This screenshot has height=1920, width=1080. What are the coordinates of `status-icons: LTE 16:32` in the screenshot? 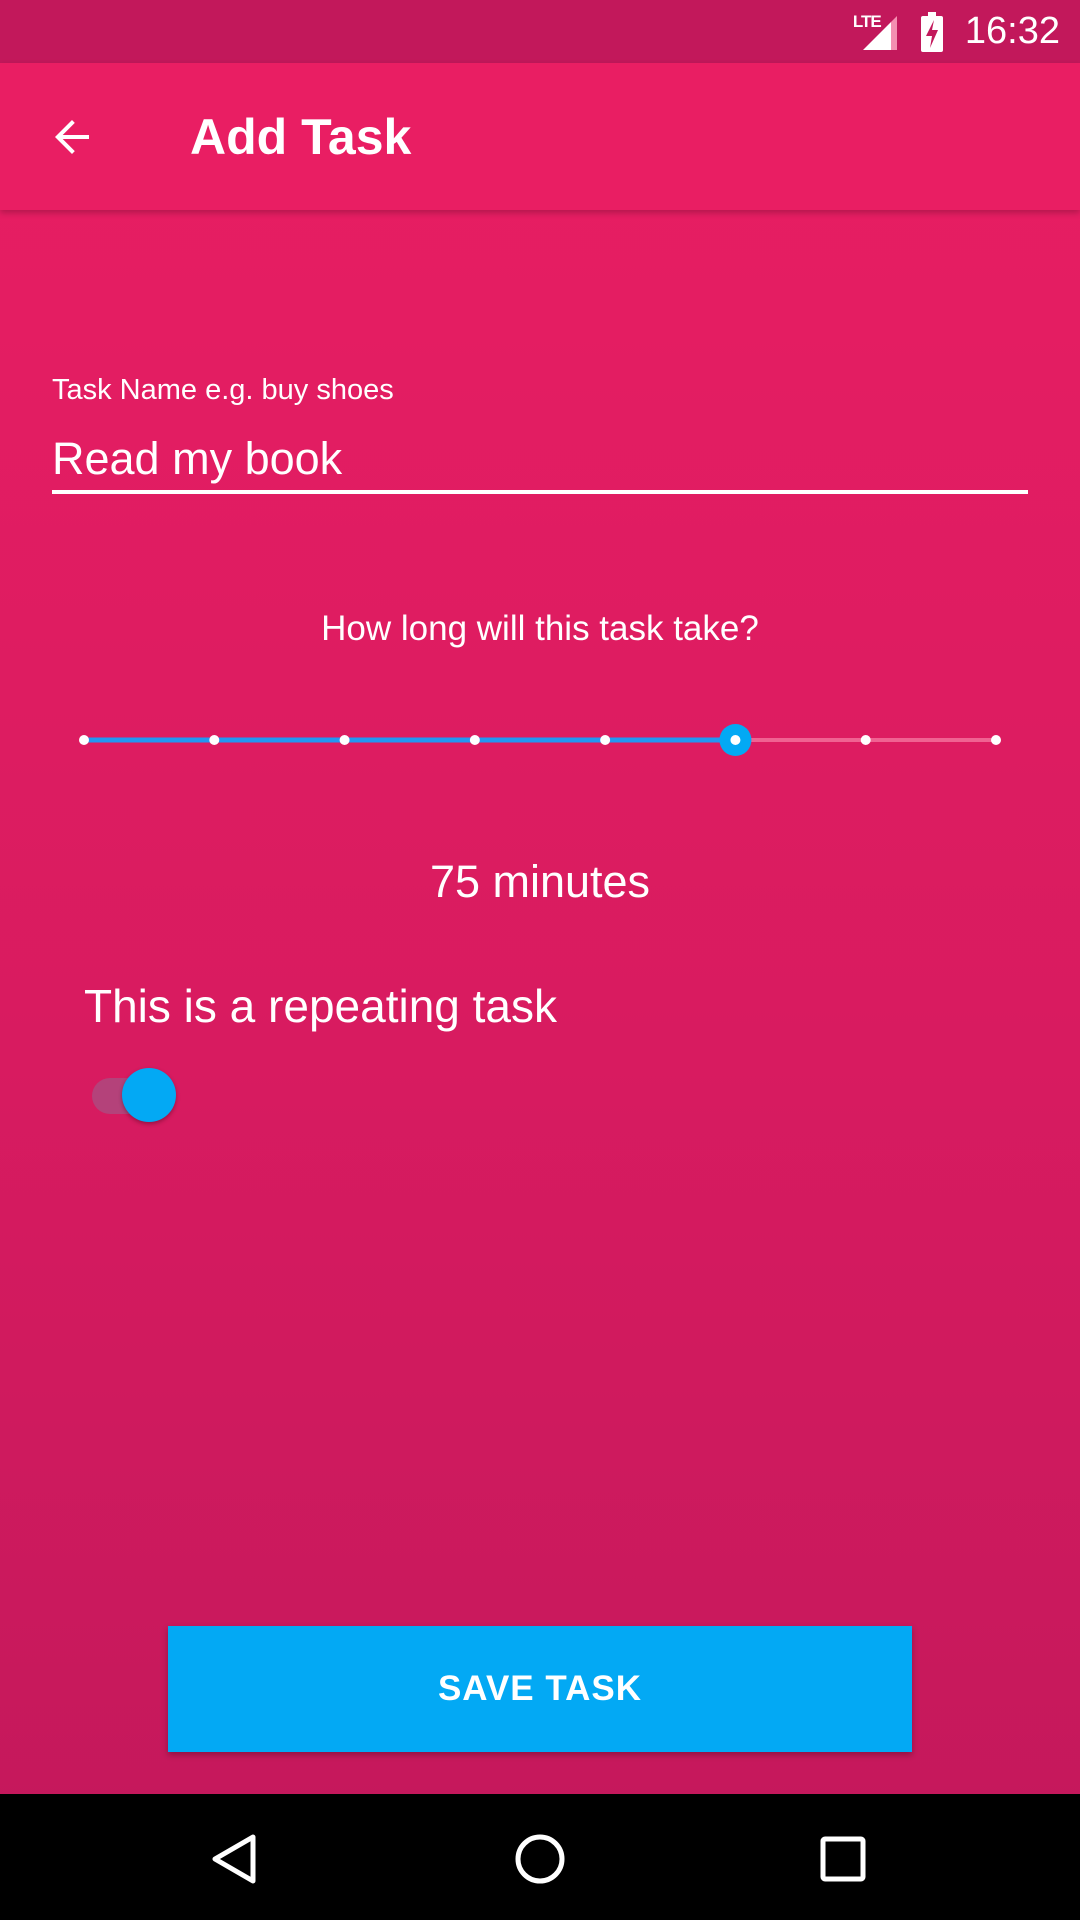 It's located at (956, 31).